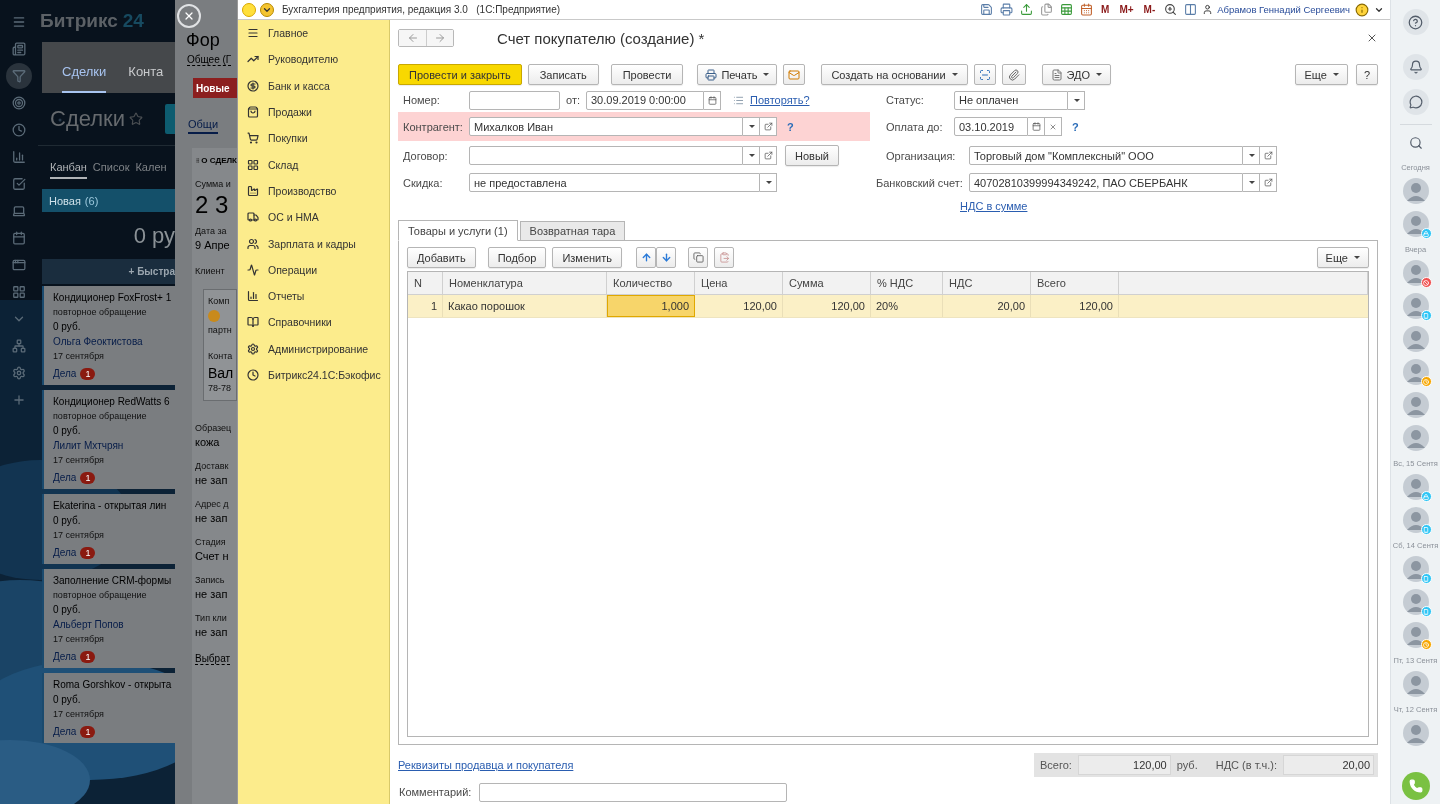 The width and height of the screenshot is (1440, 804). I want to click on deal-card: Roma Gorshkov - открыта 0 руб. 17 сентября Дела 1, so click(108, 708).